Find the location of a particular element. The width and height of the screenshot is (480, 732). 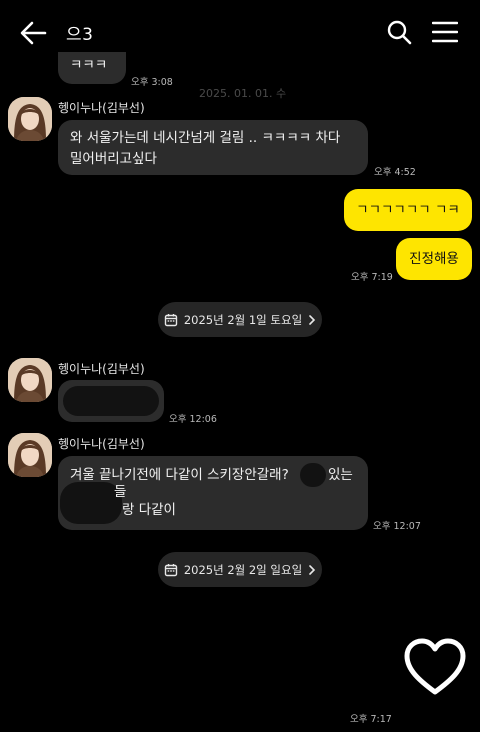

message-text: 진정해용 is located at coordinates (434, 259).